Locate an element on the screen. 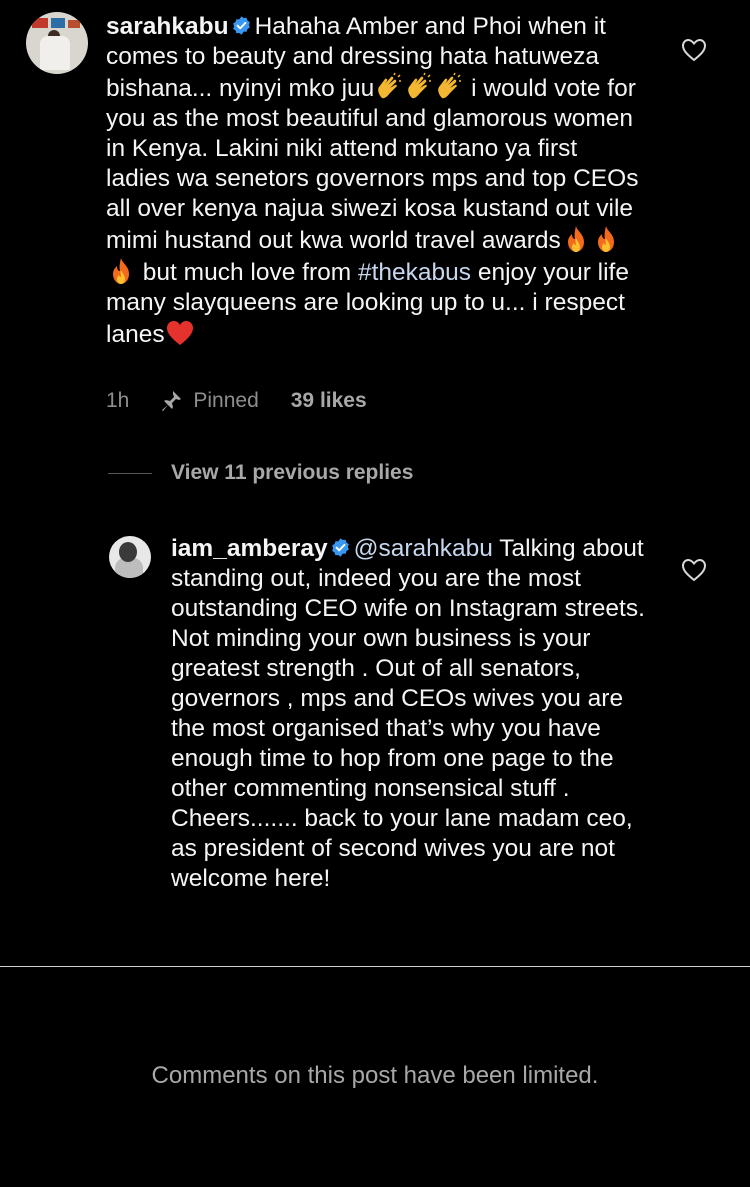 The width and height of the screenshot is (750, 1187). likes-count: 39 likes is located at coordinates (329, 401).